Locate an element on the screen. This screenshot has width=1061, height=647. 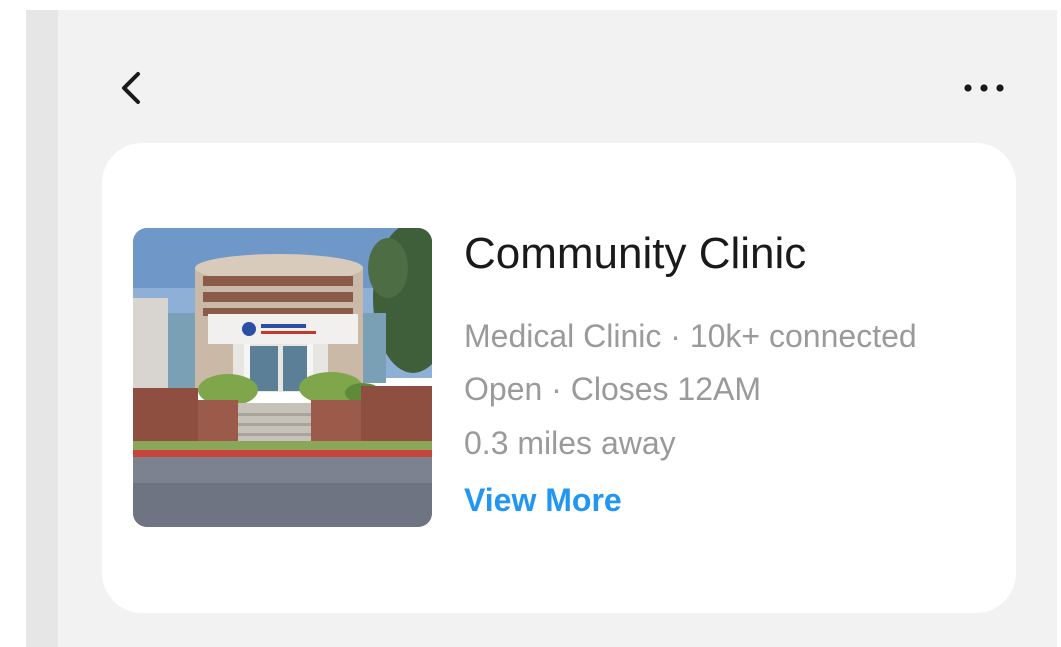
right-edge is located at coordinates (1059, 323).